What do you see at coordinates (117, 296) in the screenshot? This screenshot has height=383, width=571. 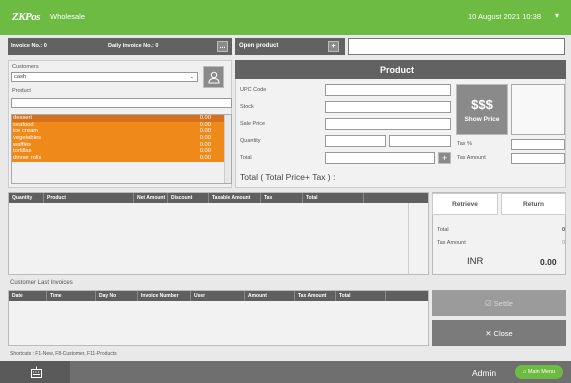 I see `col-day-no: Day No` at bounding box center [117, 296].